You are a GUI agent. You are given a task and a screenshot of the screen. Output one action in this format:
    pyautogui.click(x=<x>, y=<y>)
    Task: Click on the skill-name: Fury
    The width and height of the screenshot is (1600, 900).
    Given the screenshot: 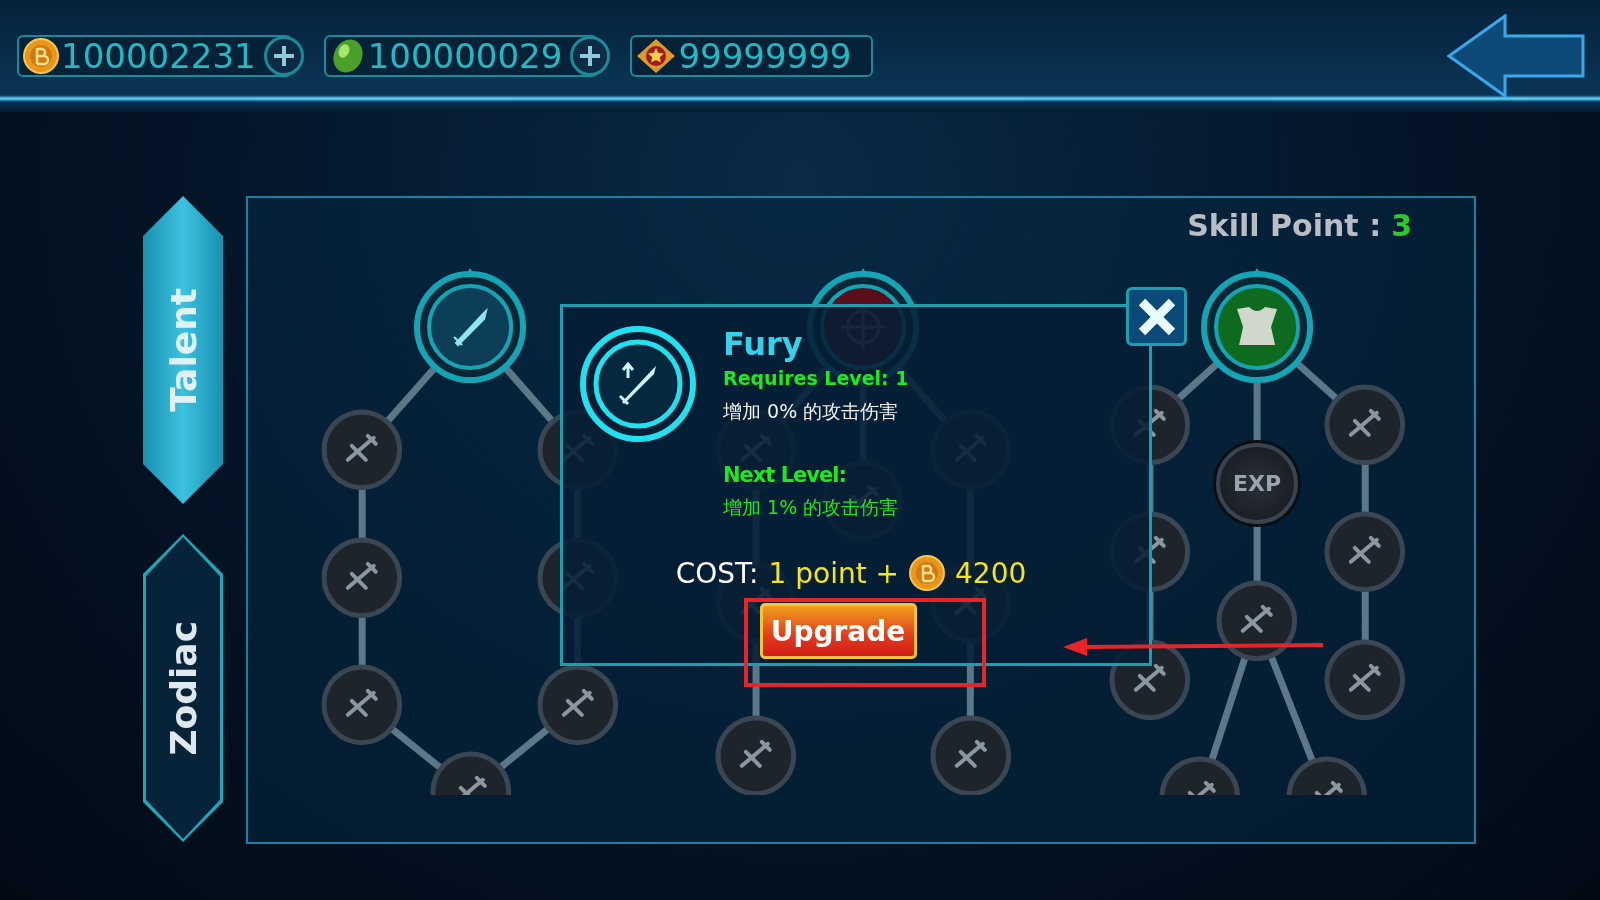 What is the action you would take?
    pyautogui.click(x=763, y=344)
    